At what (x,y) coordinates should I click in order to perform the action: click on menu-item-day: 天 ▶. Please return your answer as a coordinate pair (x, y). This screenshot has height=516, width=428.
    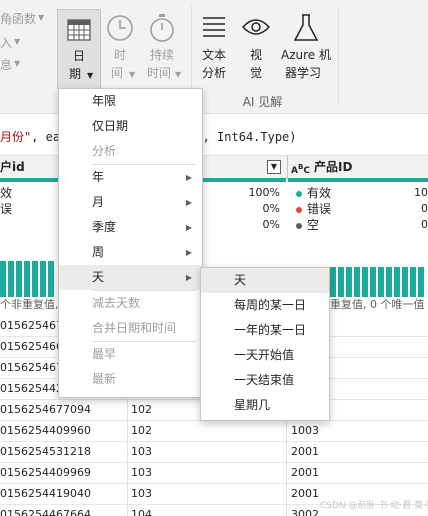
    Looking at the image, I should click on (130, 277).